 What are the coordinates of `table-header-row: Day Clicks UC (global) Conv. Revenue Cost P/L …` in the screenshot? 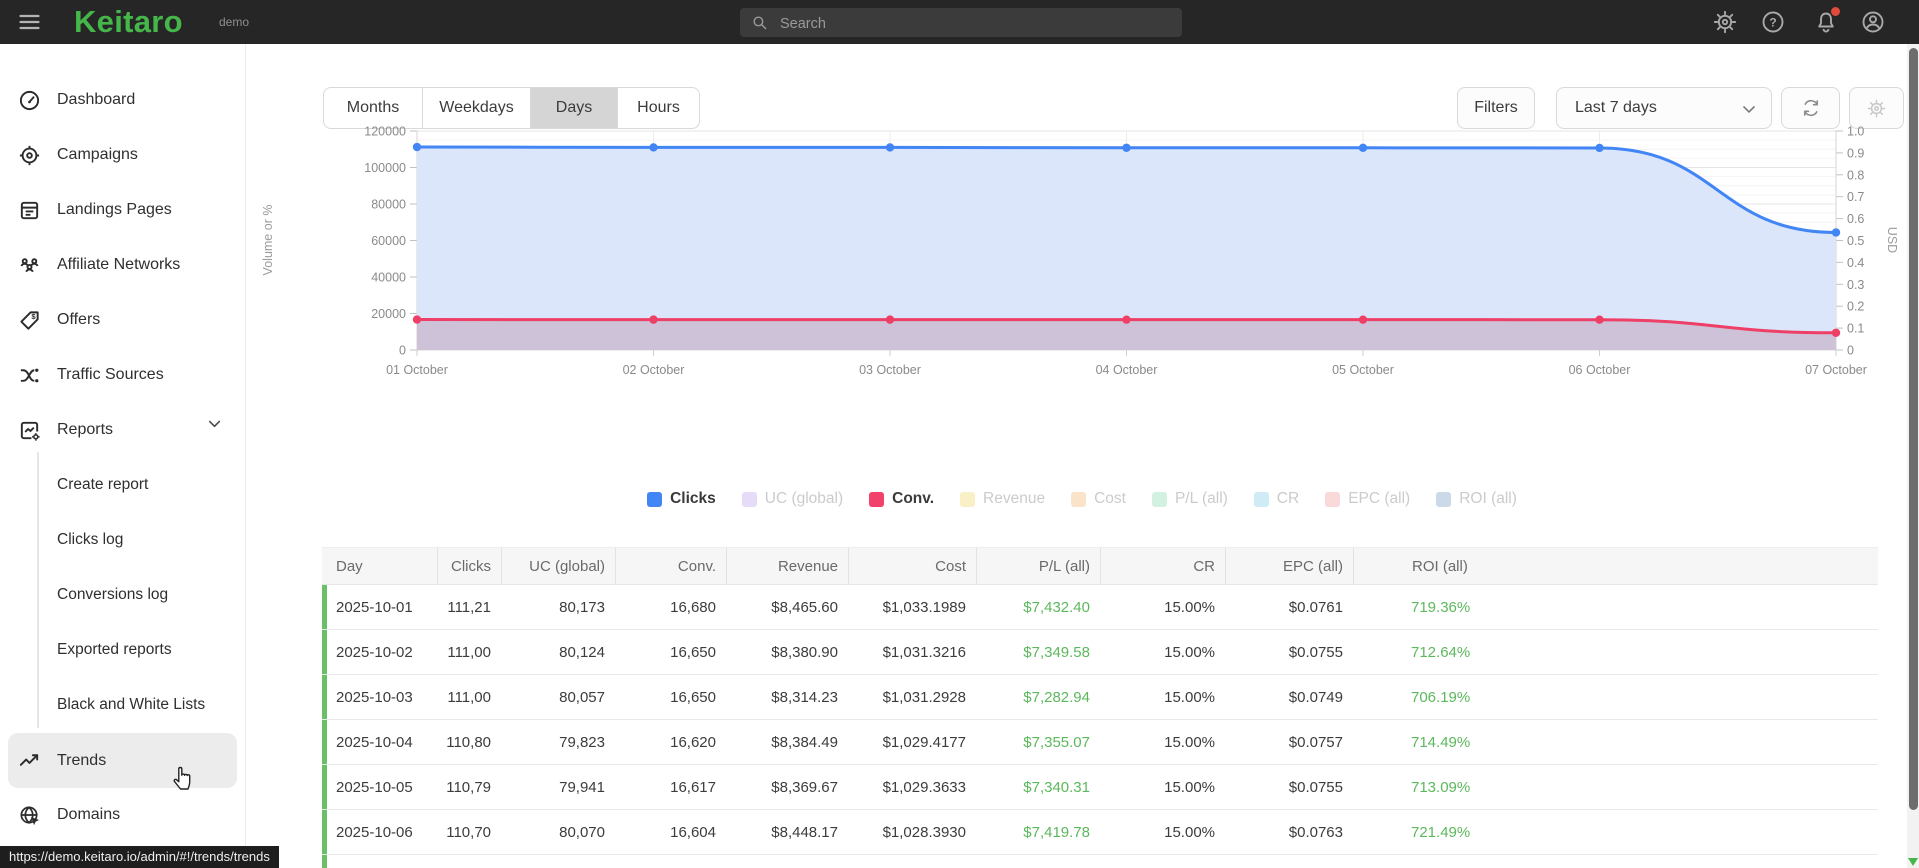 It's located at (1100, 566).